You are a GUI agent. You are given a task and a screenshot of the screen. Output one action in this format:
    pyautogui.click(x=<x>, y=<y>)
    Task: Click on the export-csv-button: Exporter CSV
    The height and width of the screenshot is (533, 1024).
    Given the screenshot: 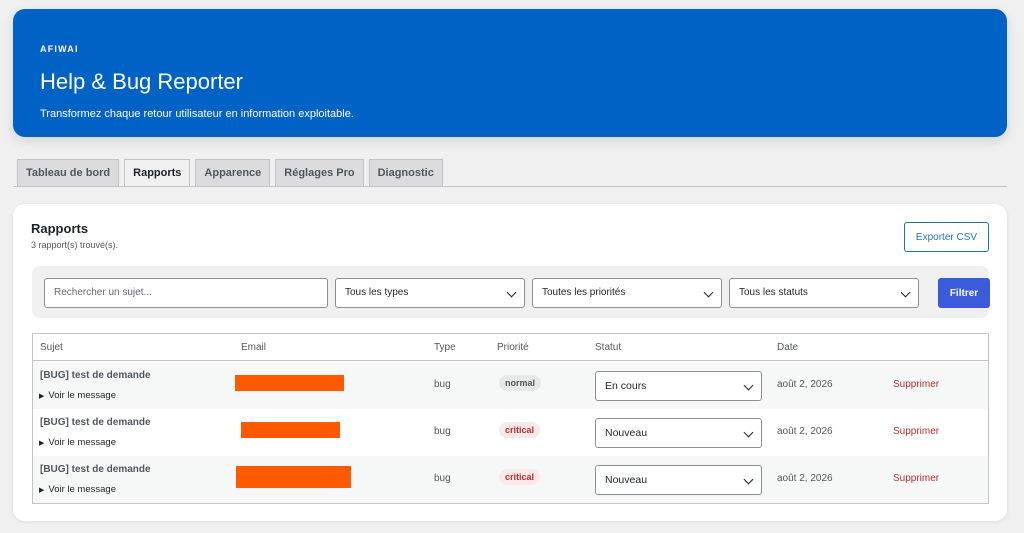 What is the action you would take?
    pyautogui.click(x=946, y=237)
    